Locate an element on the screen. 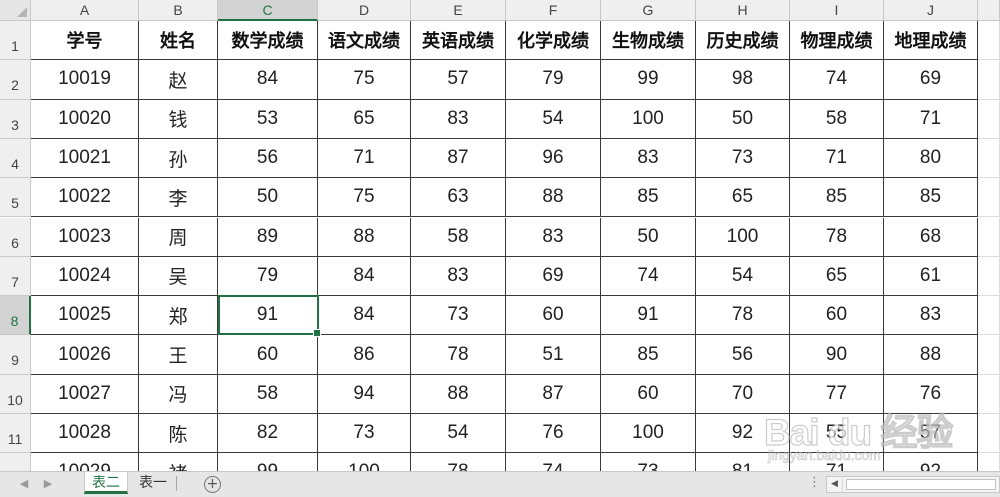 This screenshot has height=497, width=1000. row-header-9: 9 is located at coordinates (15, 355).